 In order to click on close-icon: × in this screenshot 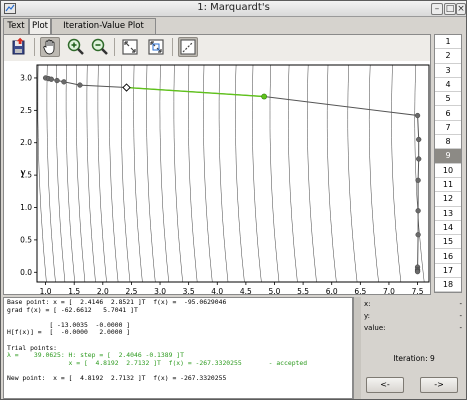, I will do `click(461, 9)`.